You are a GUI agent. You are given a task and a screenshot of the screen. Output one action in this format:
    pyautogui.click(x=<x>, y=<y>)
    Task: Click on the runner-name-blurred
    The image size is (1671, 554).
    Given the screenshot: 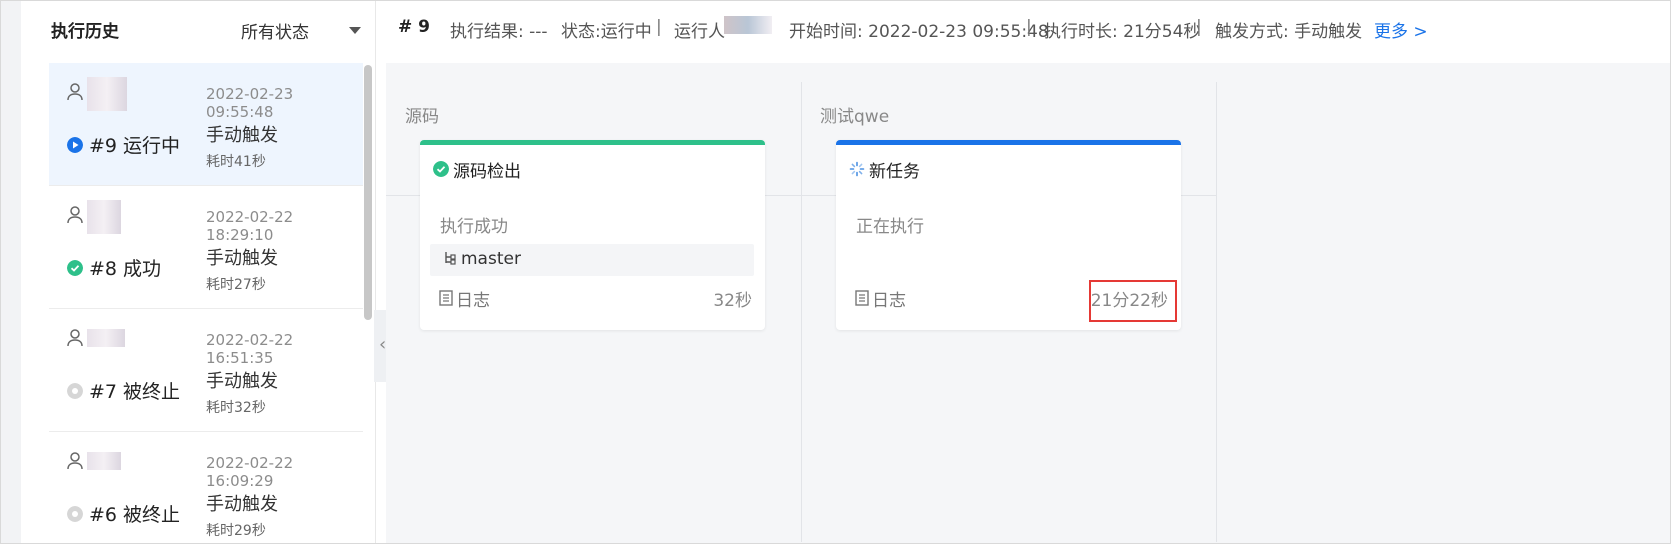 What is the action you would take?
    pyautogui.click(x=748, y=25)
    